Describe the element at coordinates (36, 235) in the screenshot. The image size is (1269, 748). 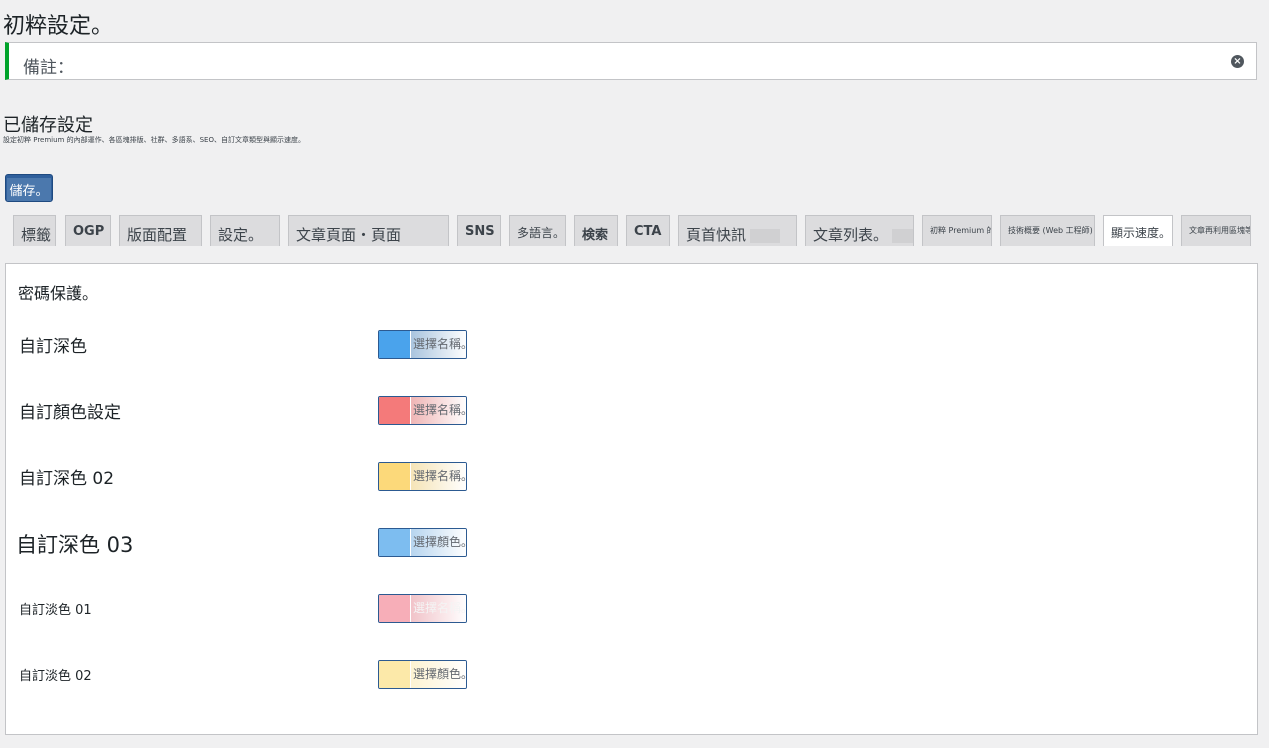
I see `tab-label: 標籤` at that location.